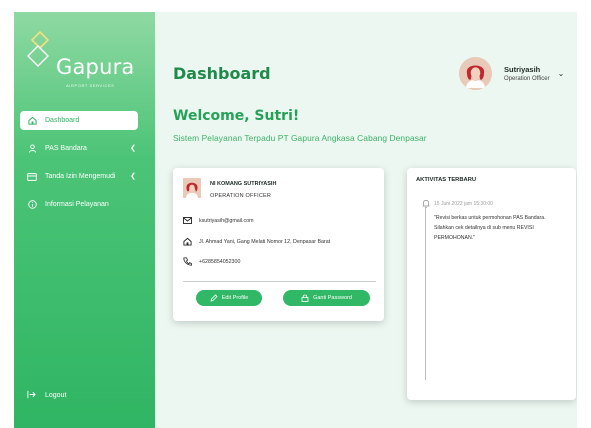  Describe the element at coordinates (38, 48) in the screenshot. I see `gapura-logo-icon` at that location.